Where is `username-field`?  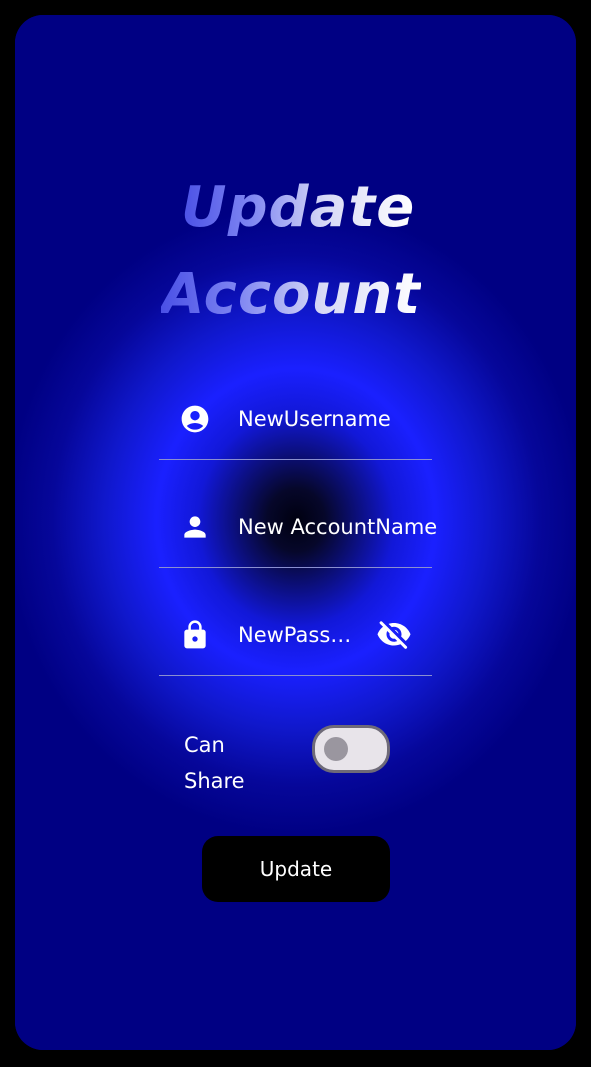 username-field is located at coordinates (298, 419).